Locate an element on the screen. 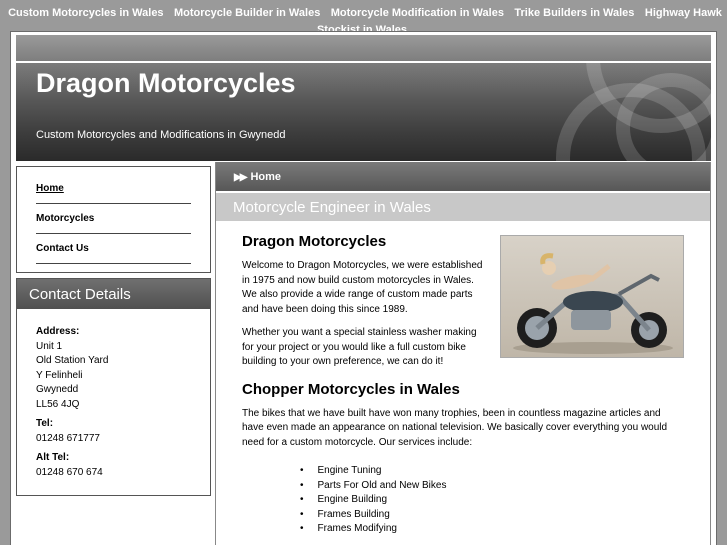 Image resolution: width=727 pixels, height=545 pixels. address-line: LL56 4JQ is located at coordinates (58, 404).